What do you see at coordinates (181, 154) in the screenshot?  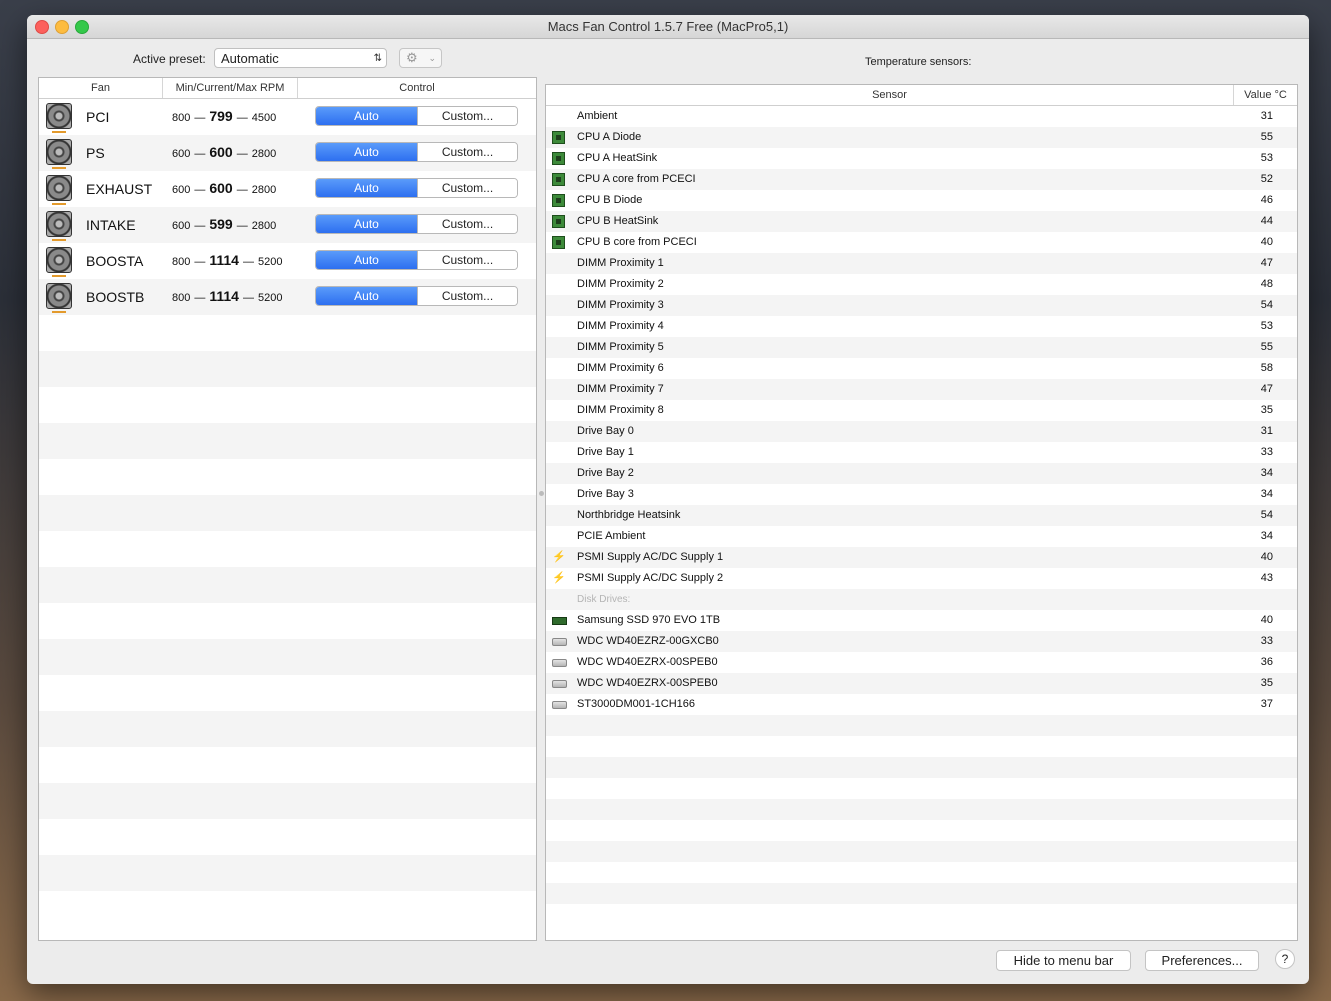 I see `fan-min-rpm: 600` at bounding box center [181, 154].